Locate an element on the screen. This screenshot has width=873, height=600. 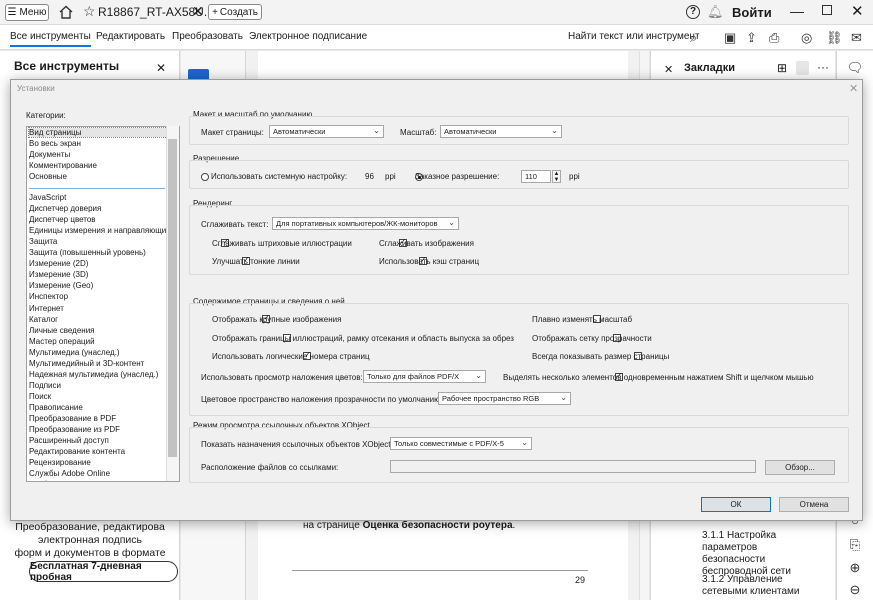
comment-icon: 🗨︎ is located at coordinates (855, 68).